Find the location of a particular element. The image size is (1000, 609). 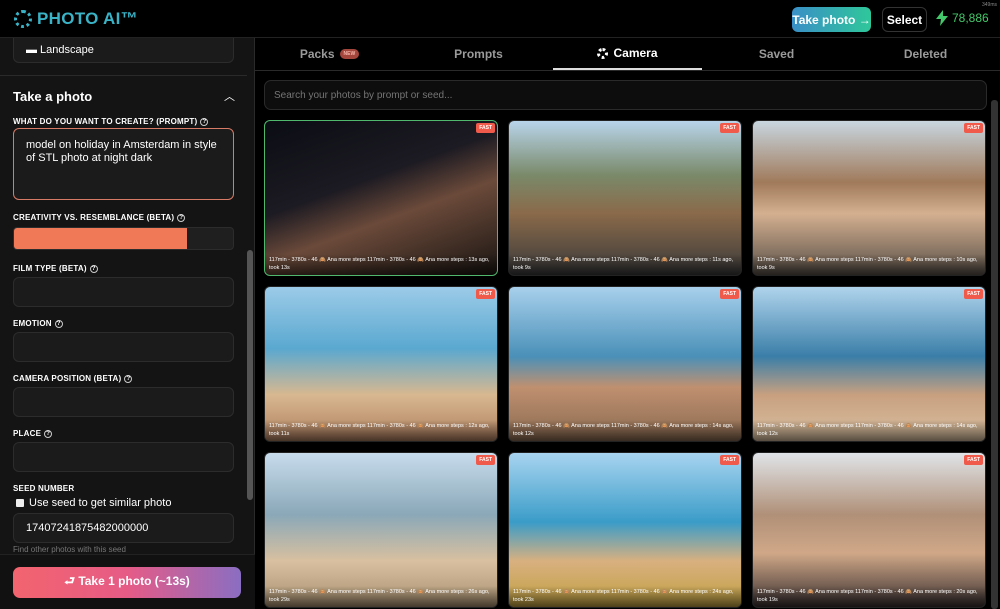

tab-camera: Camera is located at coordinates (627, 54).